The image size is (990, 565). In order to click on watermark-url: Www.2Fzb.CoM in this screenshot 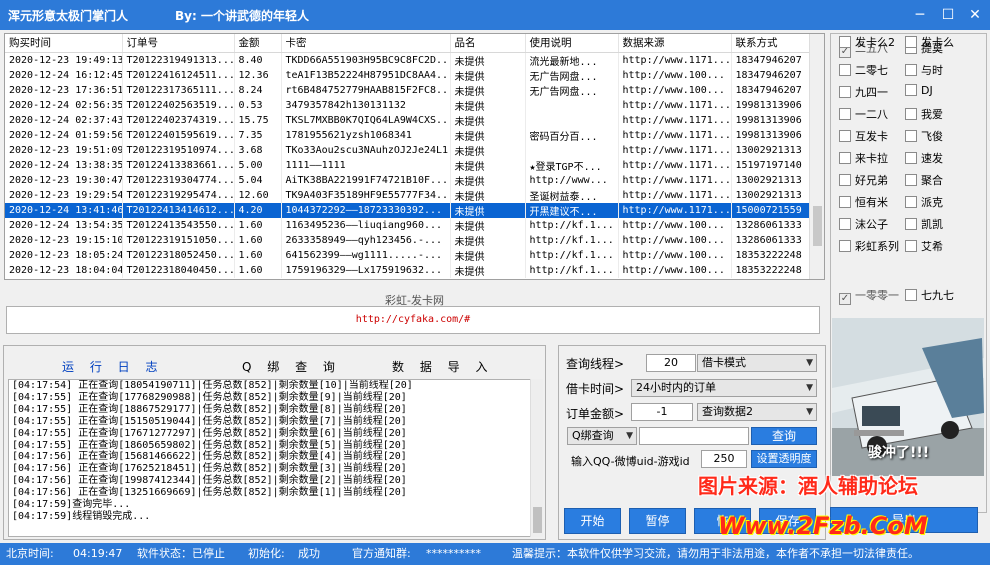, I will do `click(823, 526)`.